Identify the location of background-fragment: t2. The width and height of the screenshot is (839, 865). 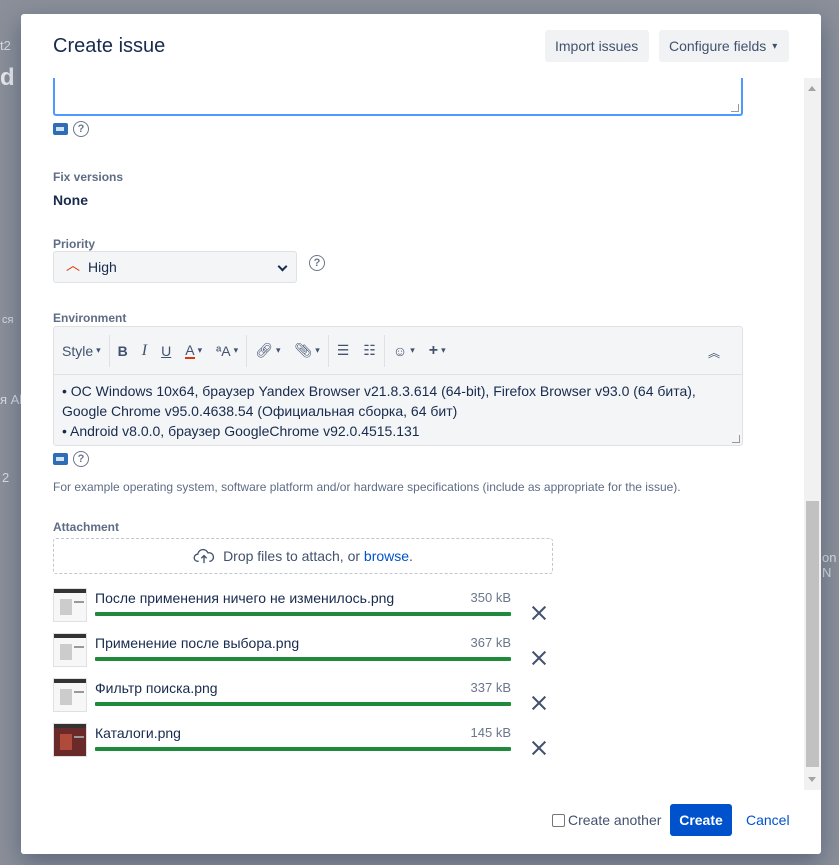
(5, 45).